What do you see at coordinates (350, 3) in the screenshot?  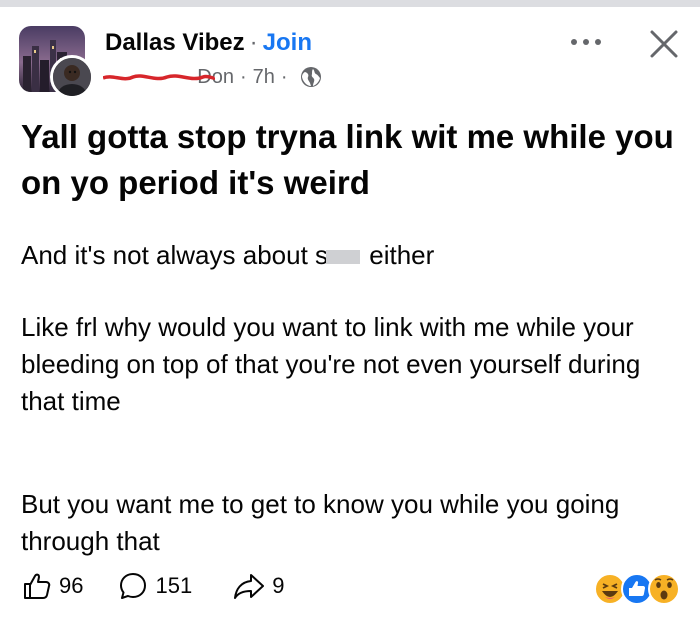 I see `top-strip` at bounding box center [350, 3].